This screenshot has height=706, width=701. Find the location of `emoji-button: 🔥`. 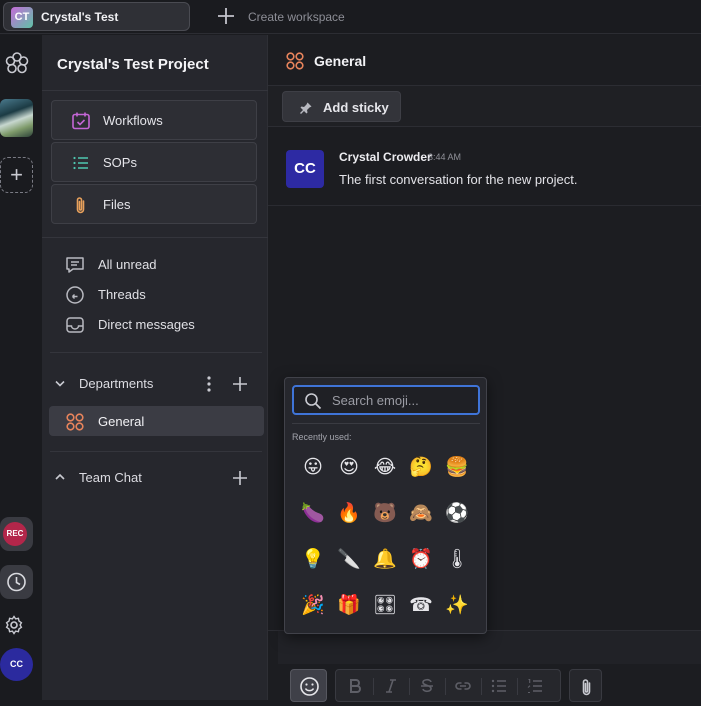

emoji-button: 🔥 is located at coordinates (349, 513).